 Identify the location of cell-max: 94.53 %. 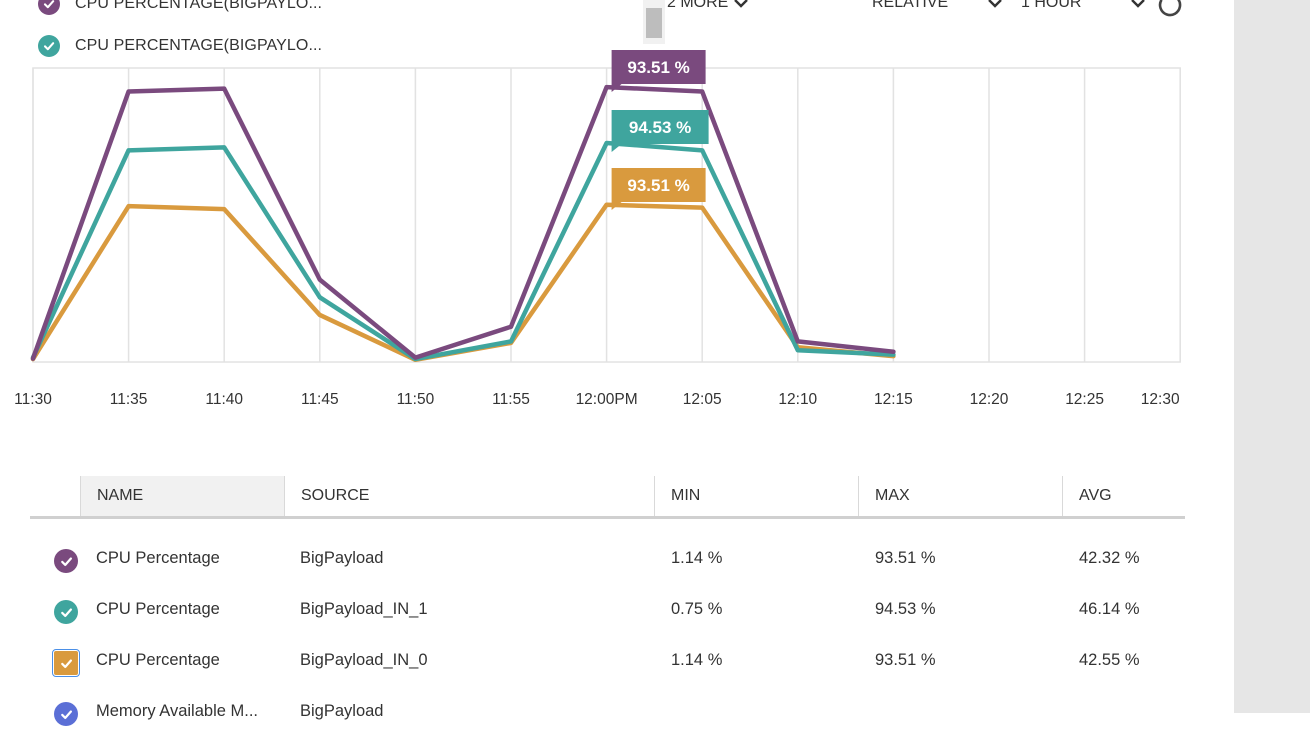
(905, 609).